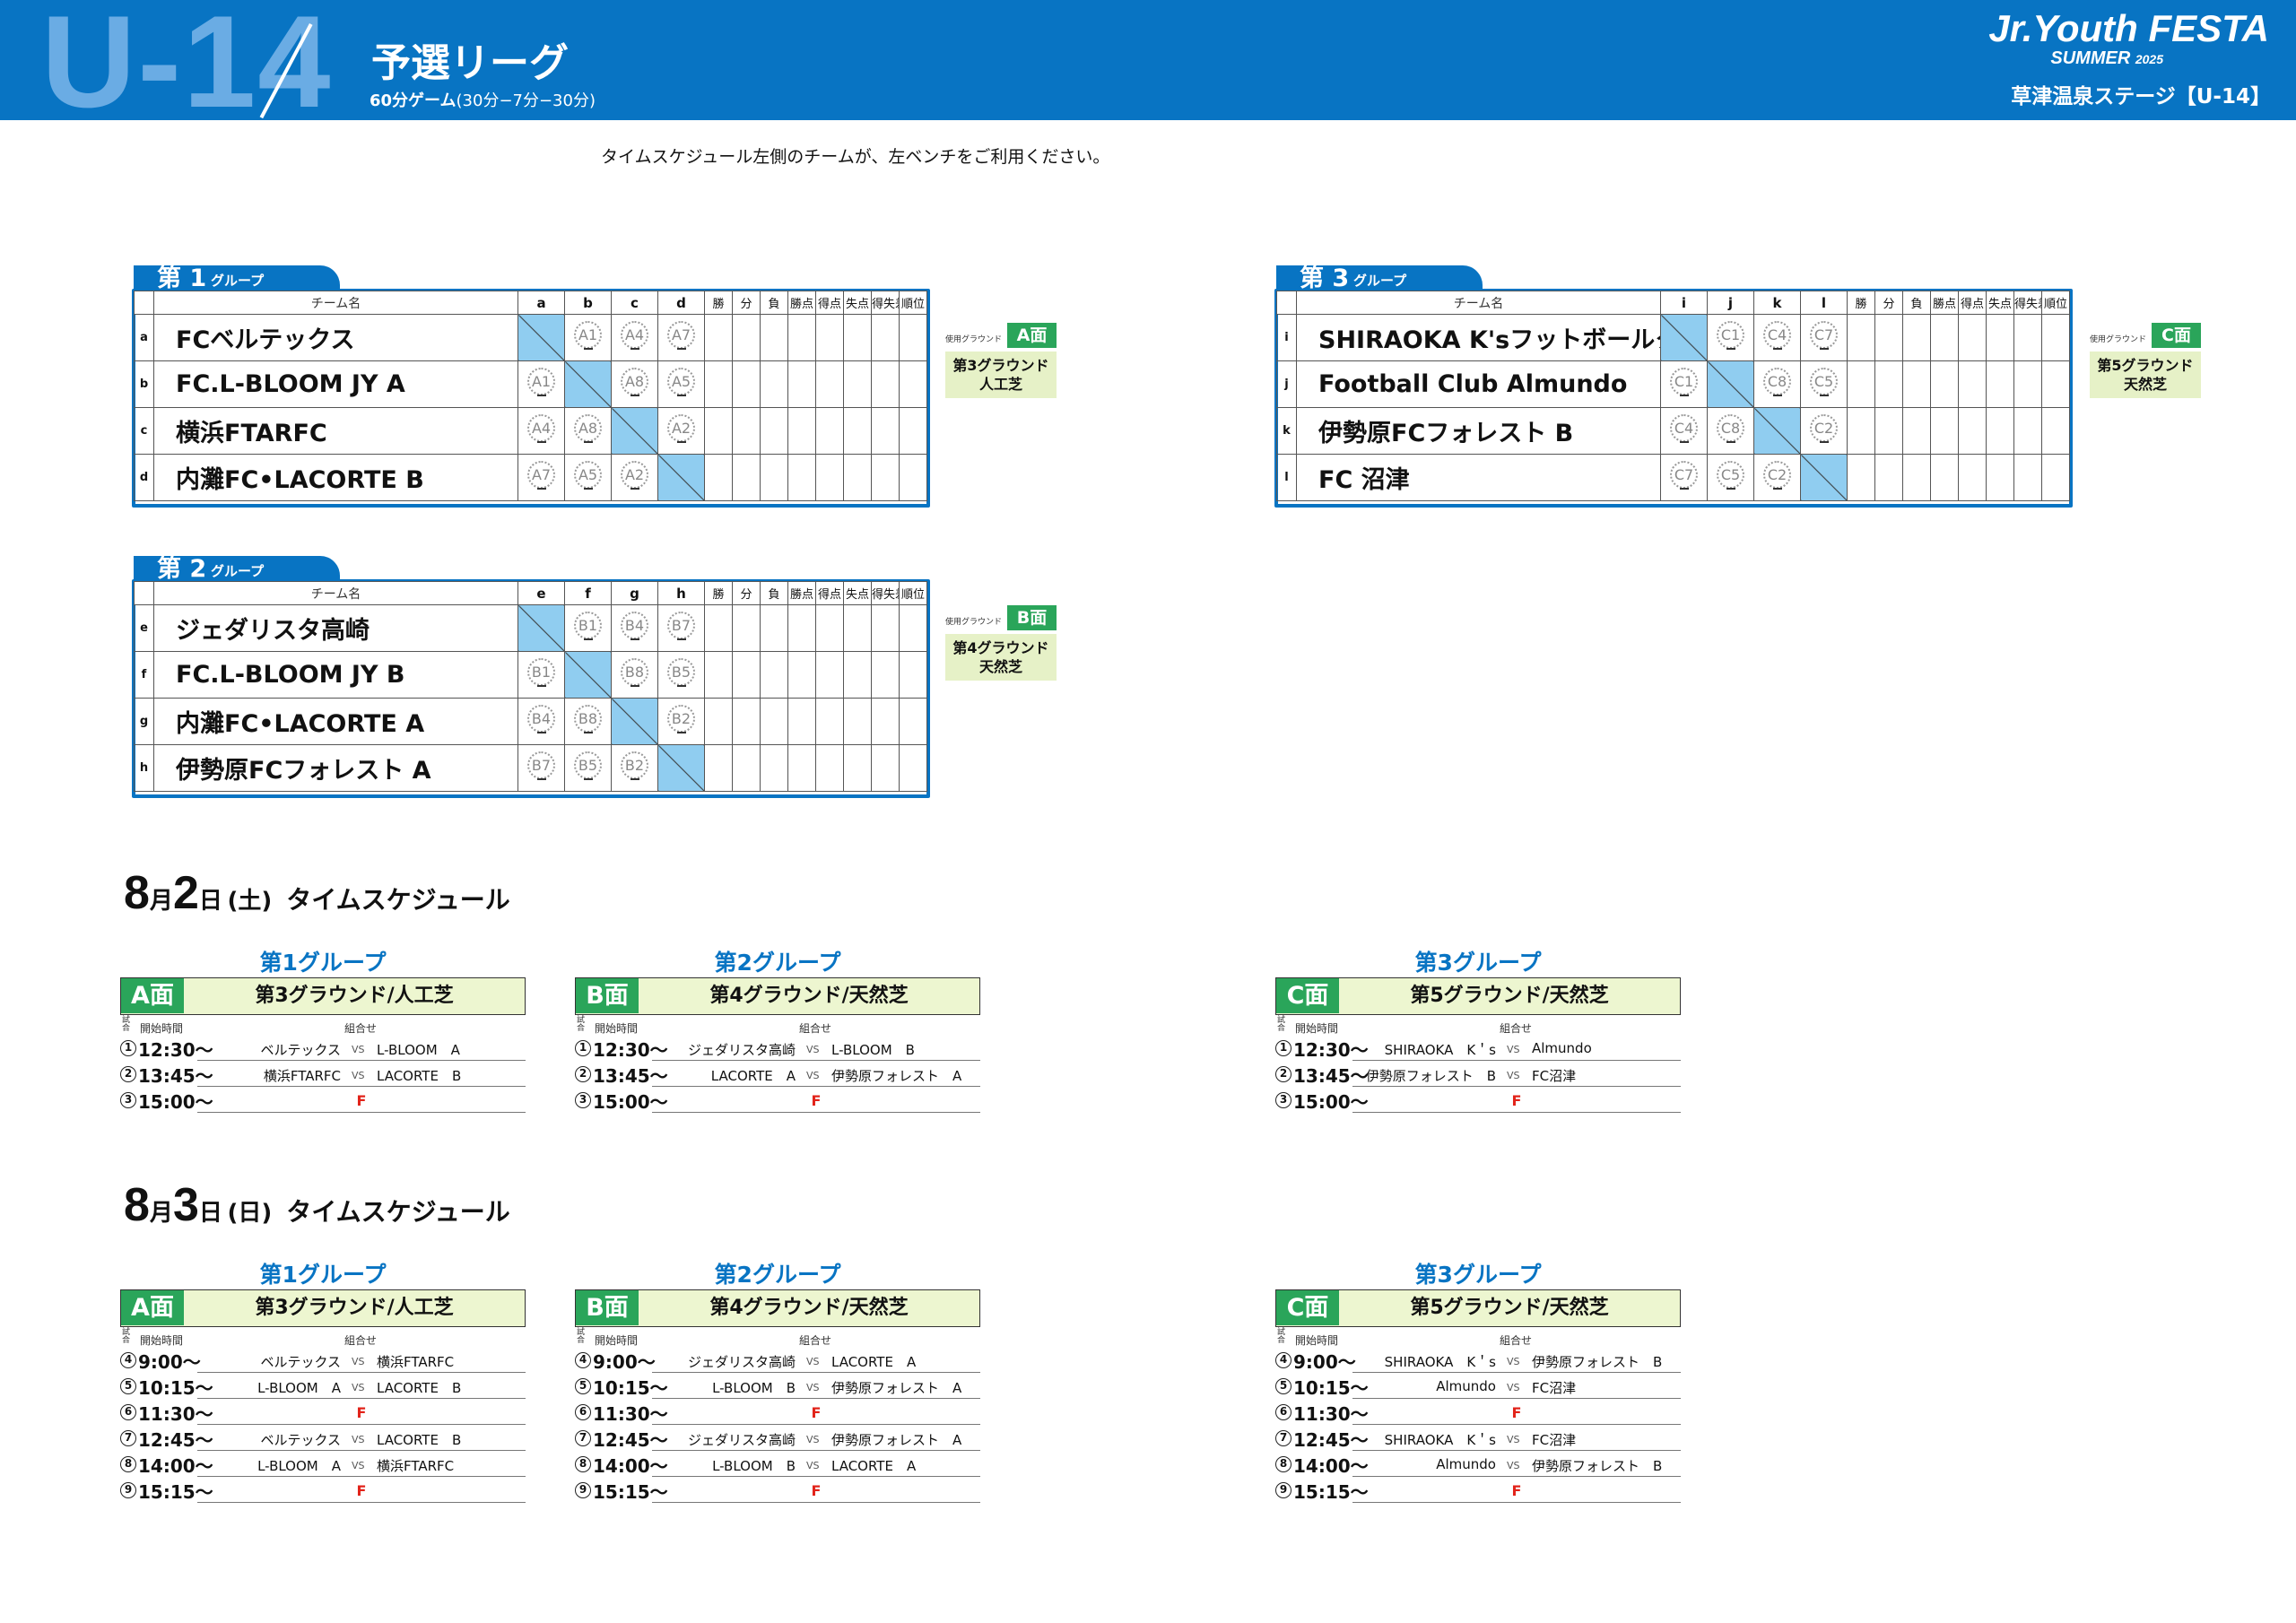 This screenshot has height=1623, width=2296. I want to click on schedule-row: 9 15:15〜 F, so click(323, 1490).